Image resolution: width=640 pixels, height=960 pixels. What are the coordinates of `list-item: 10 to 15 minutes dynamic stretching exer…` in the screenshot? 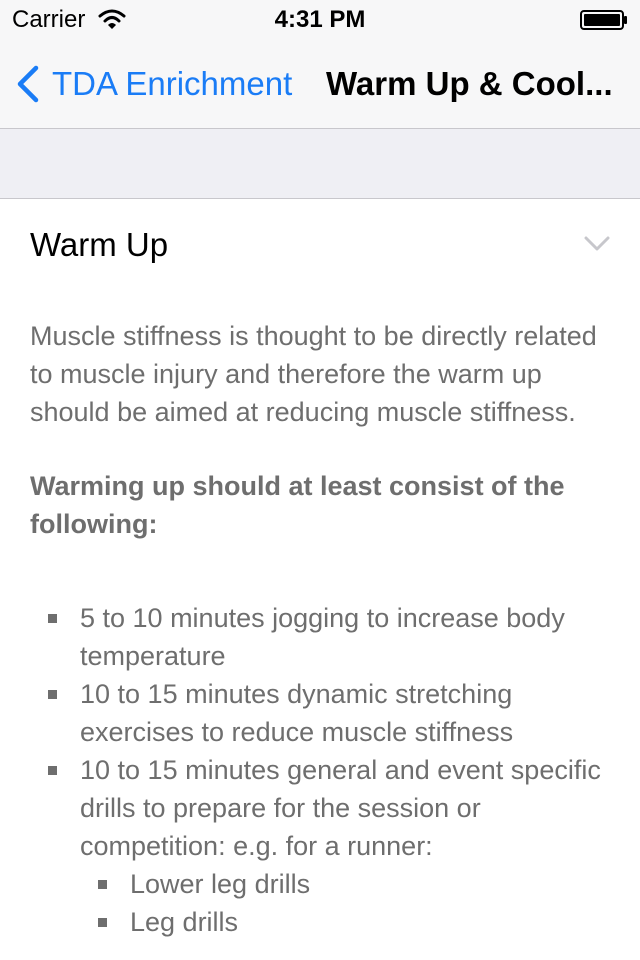 It's located at (325, 713).